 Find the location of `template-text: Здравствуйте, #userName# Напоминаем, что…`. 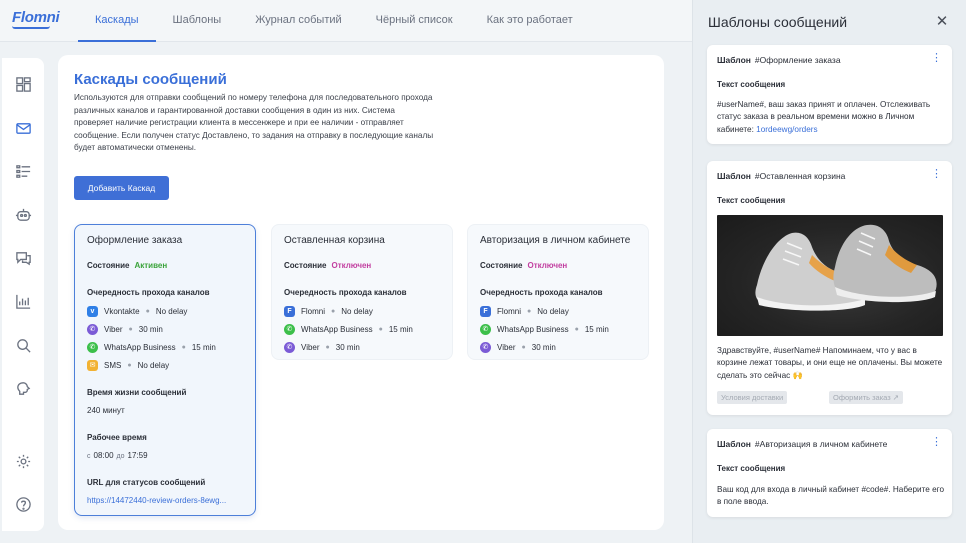

template-text: Здравствуйте, #userName# Напоминаем, что… is located at coordinates (830, 363).